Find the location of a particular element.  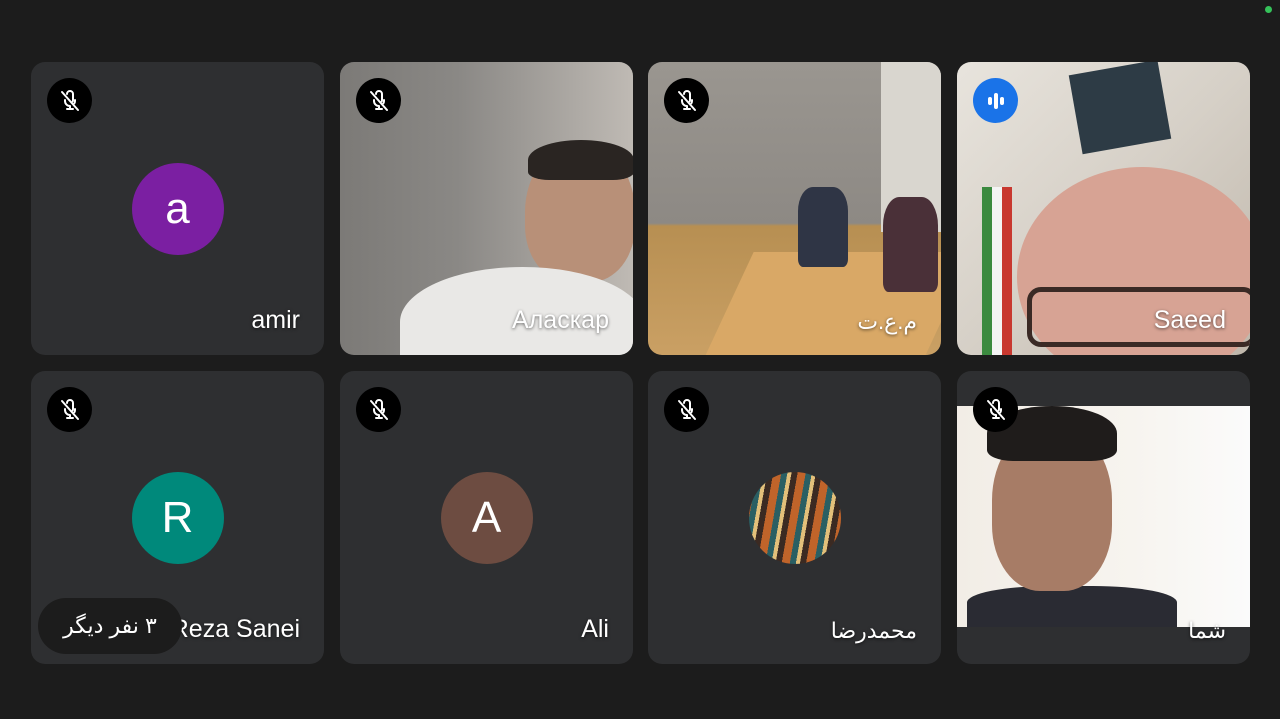

online-status-dot is located at coordinates (1268, 9).